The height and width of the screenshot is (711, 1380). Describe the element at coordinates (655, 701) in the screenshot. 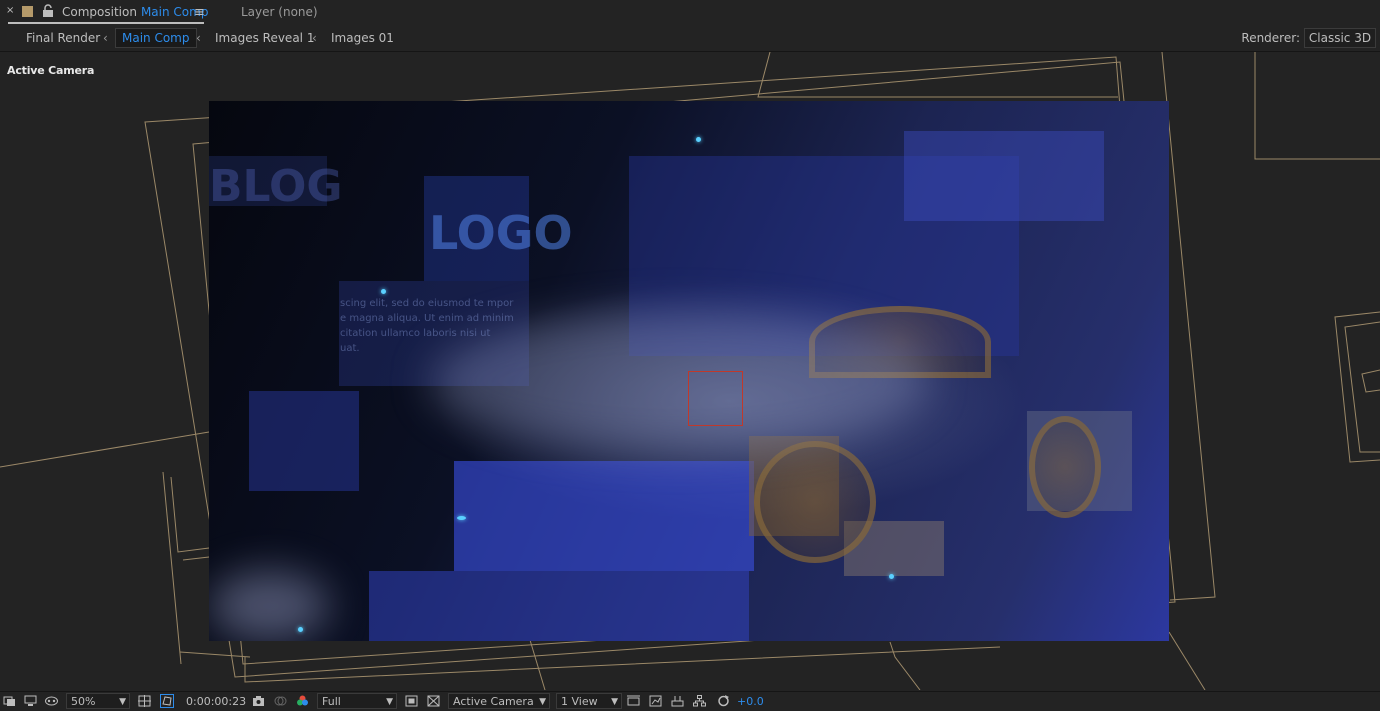

I see `fast-previews-icon` at that location.